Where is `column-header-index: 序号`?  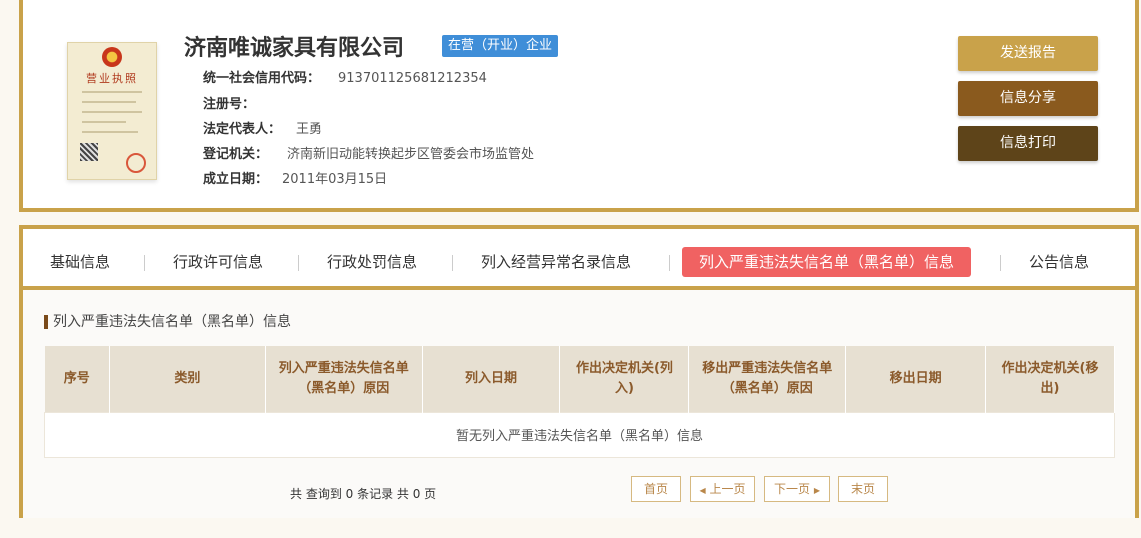 column-header-index: 序号 is located at coordinates (77, 379).